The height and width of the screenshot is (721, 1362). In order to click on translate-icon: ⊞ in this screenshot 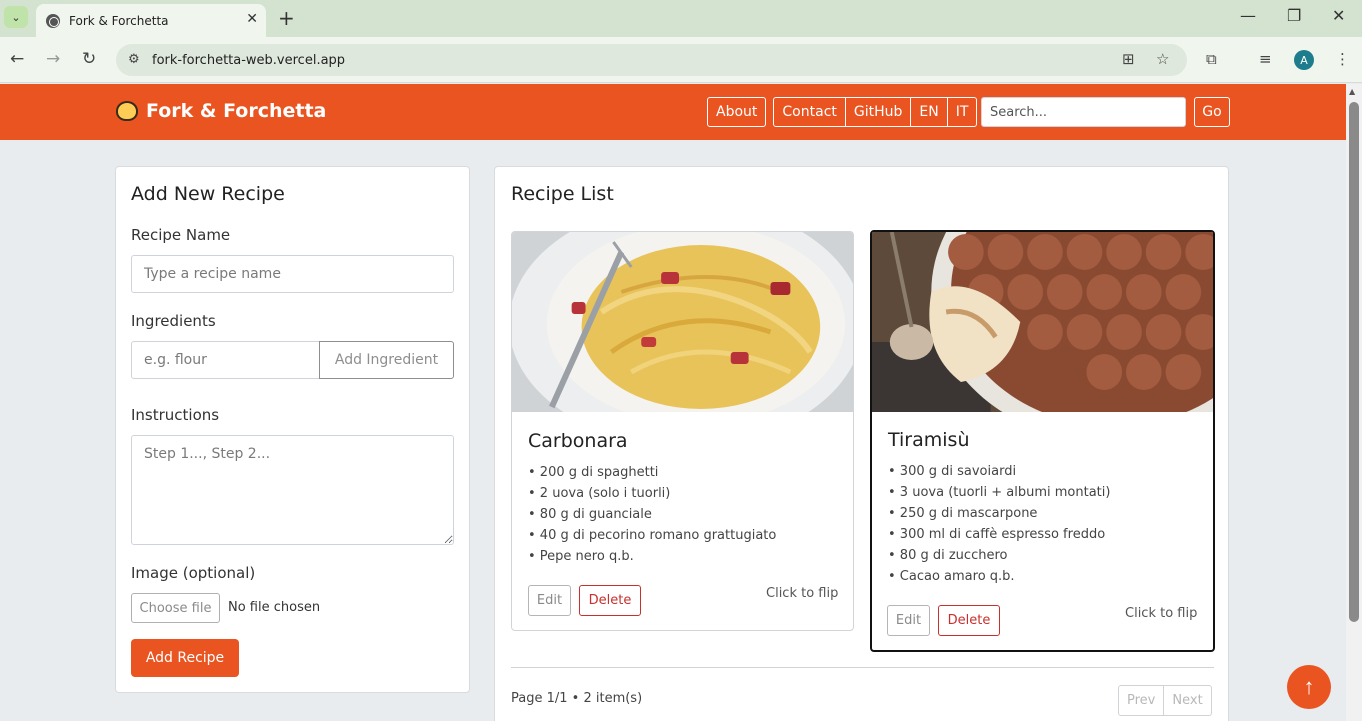, I will do `click(1128, 59)`.